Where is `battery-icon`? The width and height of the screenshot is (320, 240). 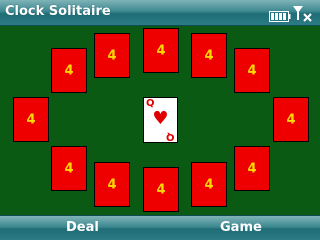
battery-icon is located at coordinates (280, 16).